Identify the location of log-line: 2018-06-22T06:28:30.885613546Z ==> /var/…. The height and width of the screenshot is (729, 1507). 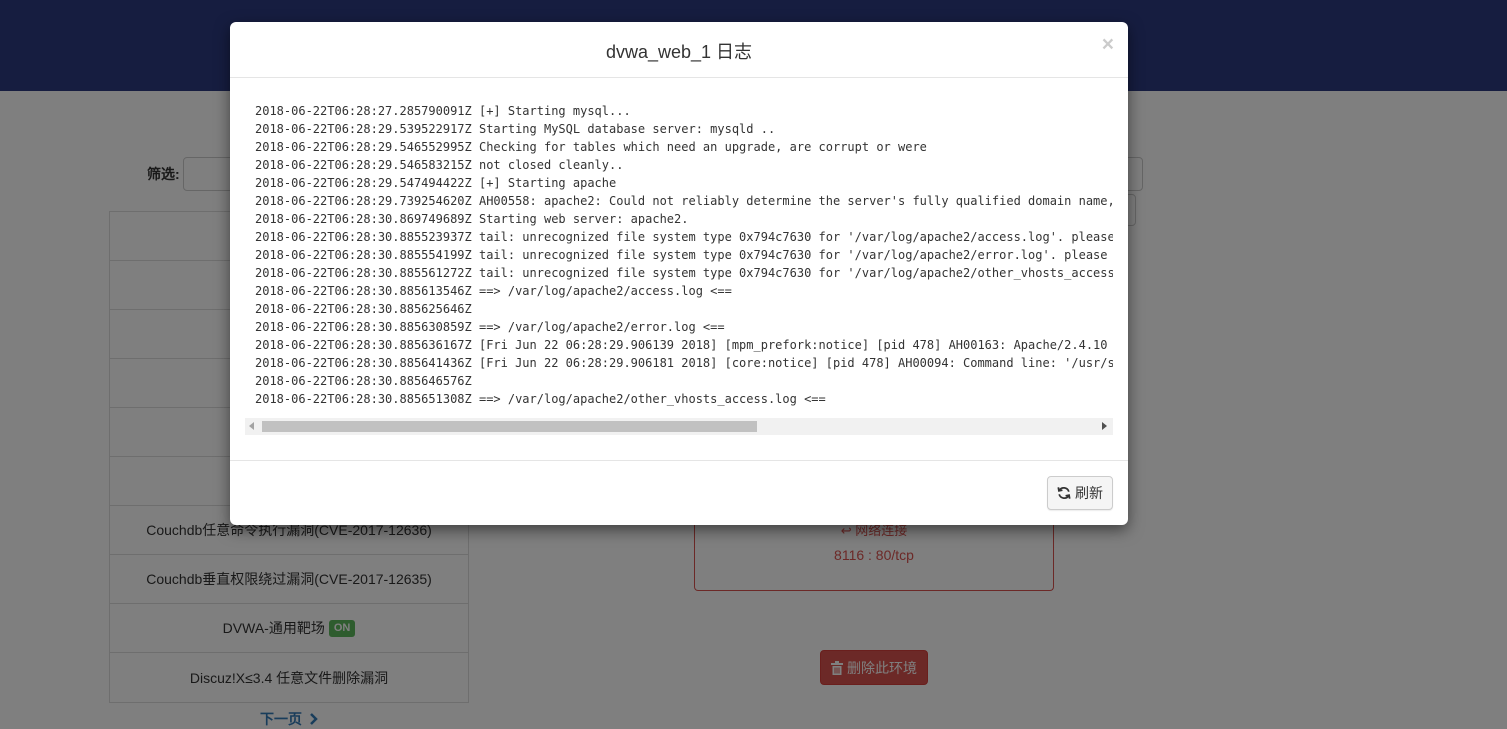
(493, 291).